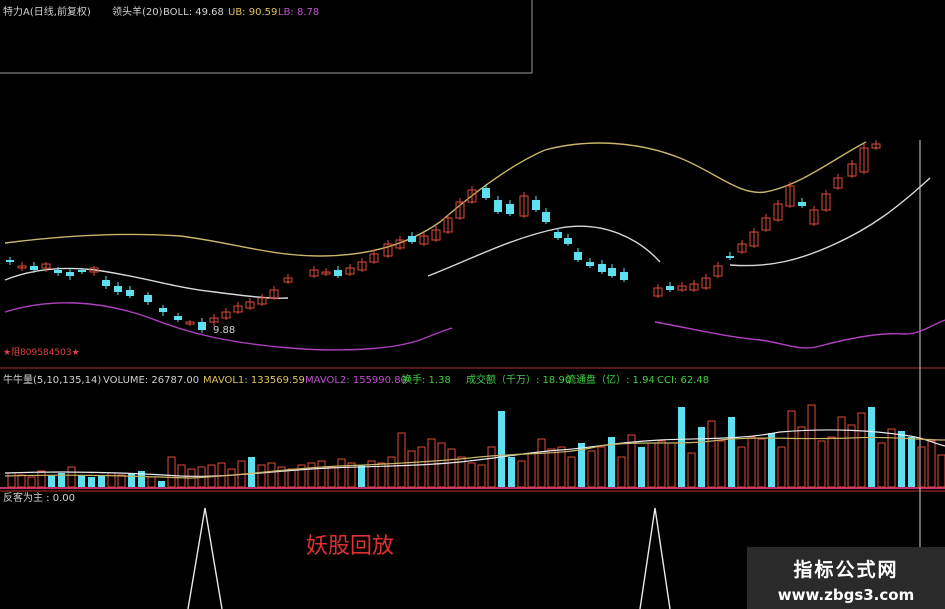  I want to click on mavol2-value: MAVOL2: 155990.80, so click(356, 380).